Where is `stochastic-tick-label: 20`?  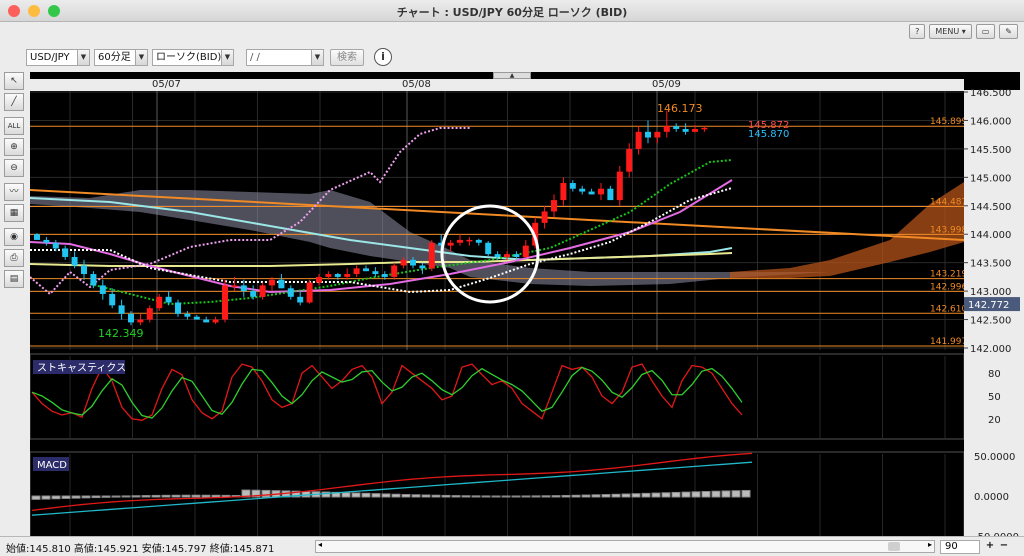
stochastic-tick-label: 20 is located at coordinates (994, 420).